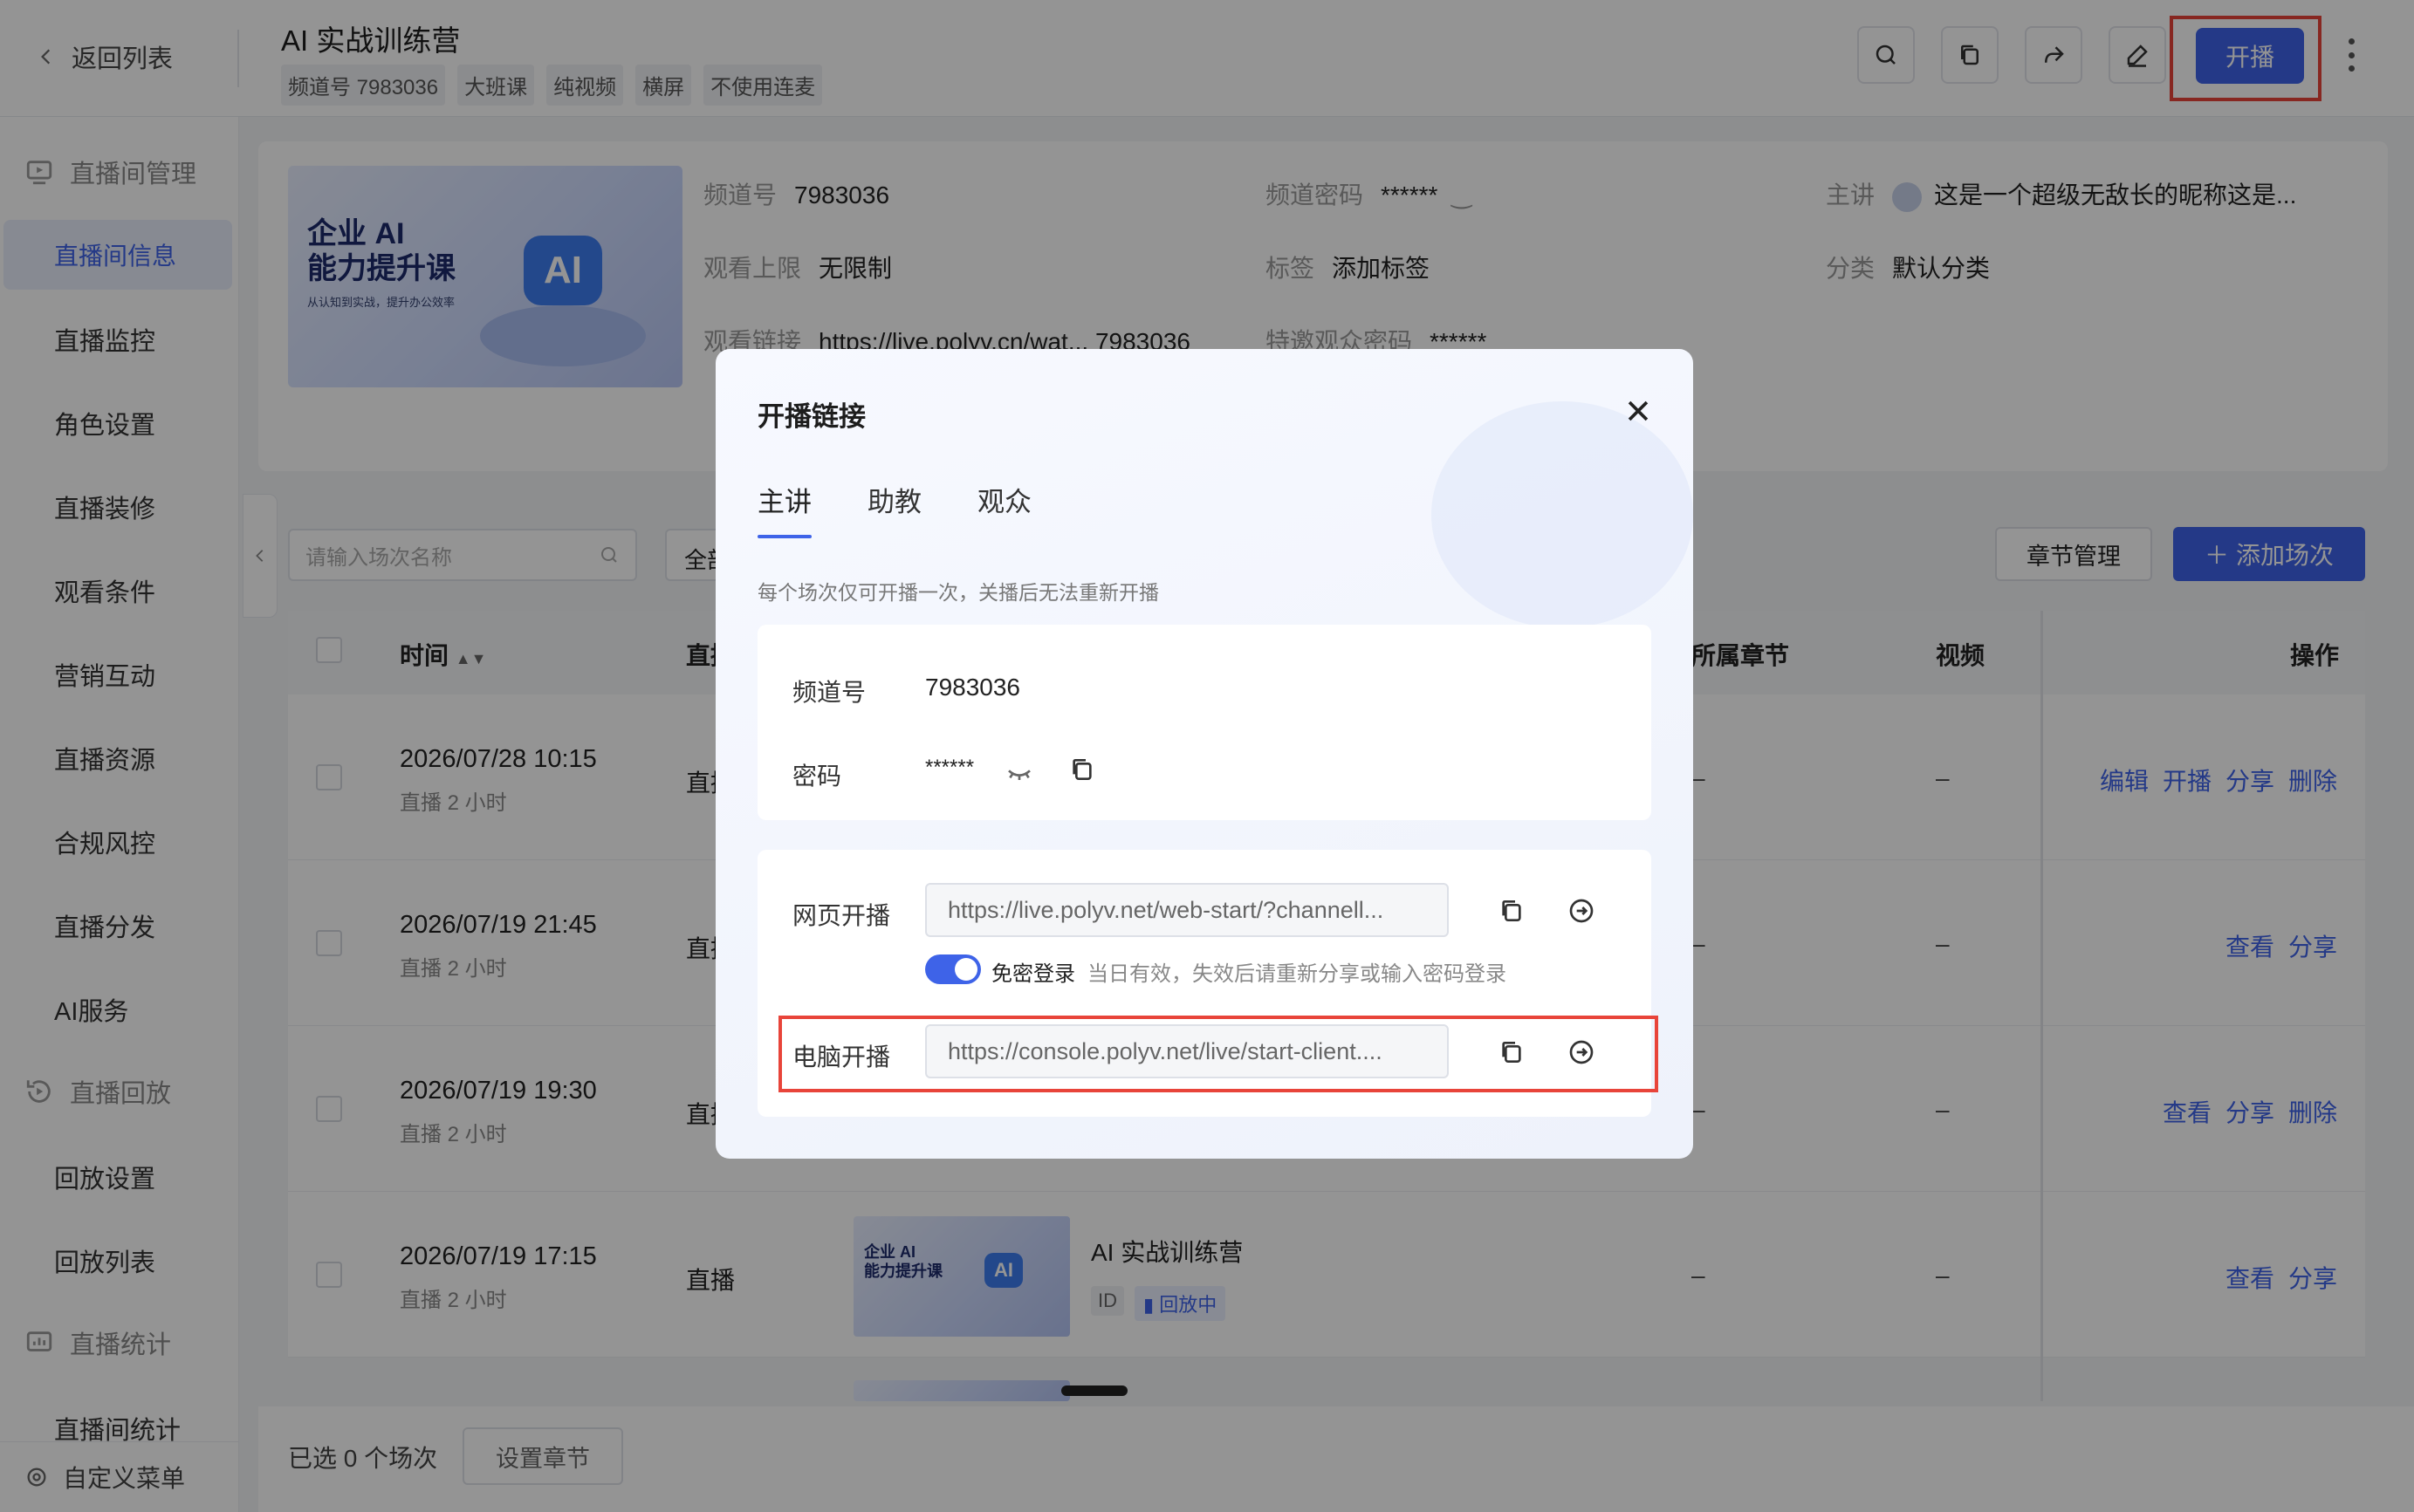  I want to click on eye-closed-icon, so click(1019, 773).